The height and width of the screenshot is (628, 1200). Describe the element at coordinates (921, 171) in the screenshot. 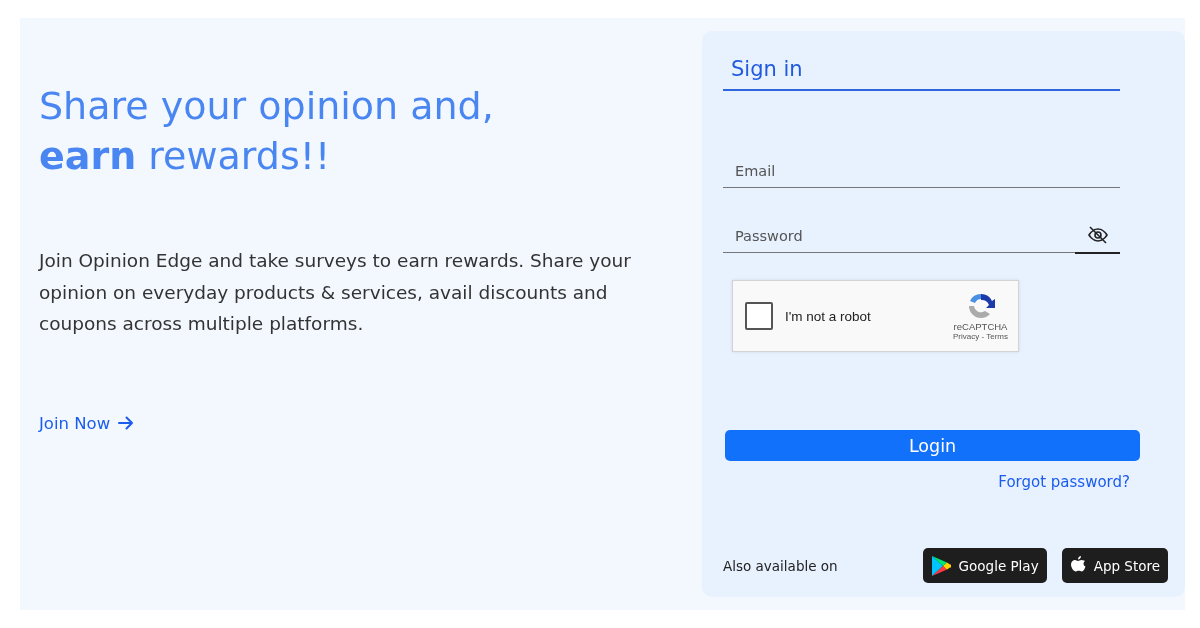

I see `email-field: Email` at that location.